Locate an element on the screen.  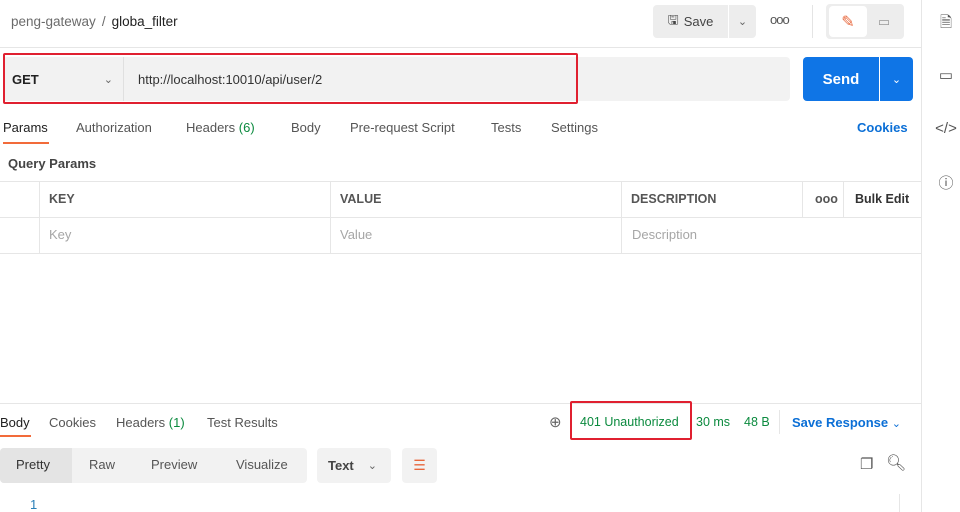
edit-pencil-icon: ✎ is located at coordinates (848, 21).